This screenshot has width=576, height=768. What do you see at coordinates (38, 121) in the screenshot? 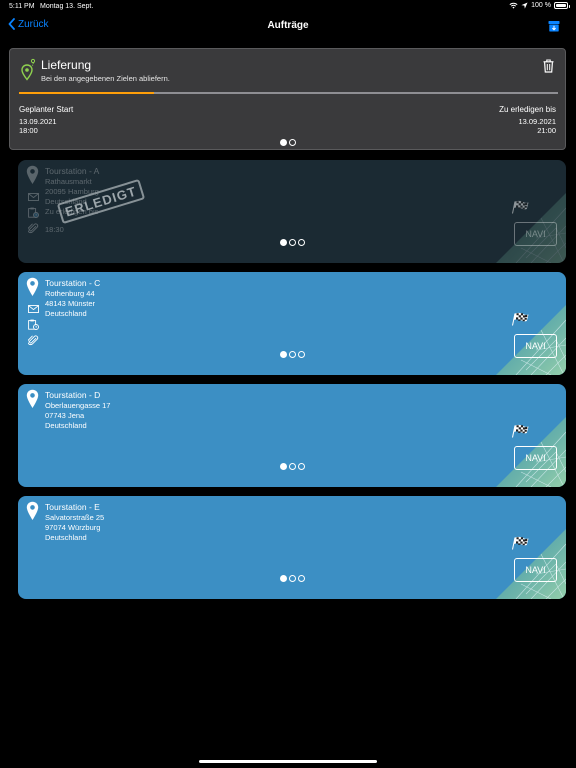
I see `planned-start-date: 13.09.2021` at bounding box center [38, 121].